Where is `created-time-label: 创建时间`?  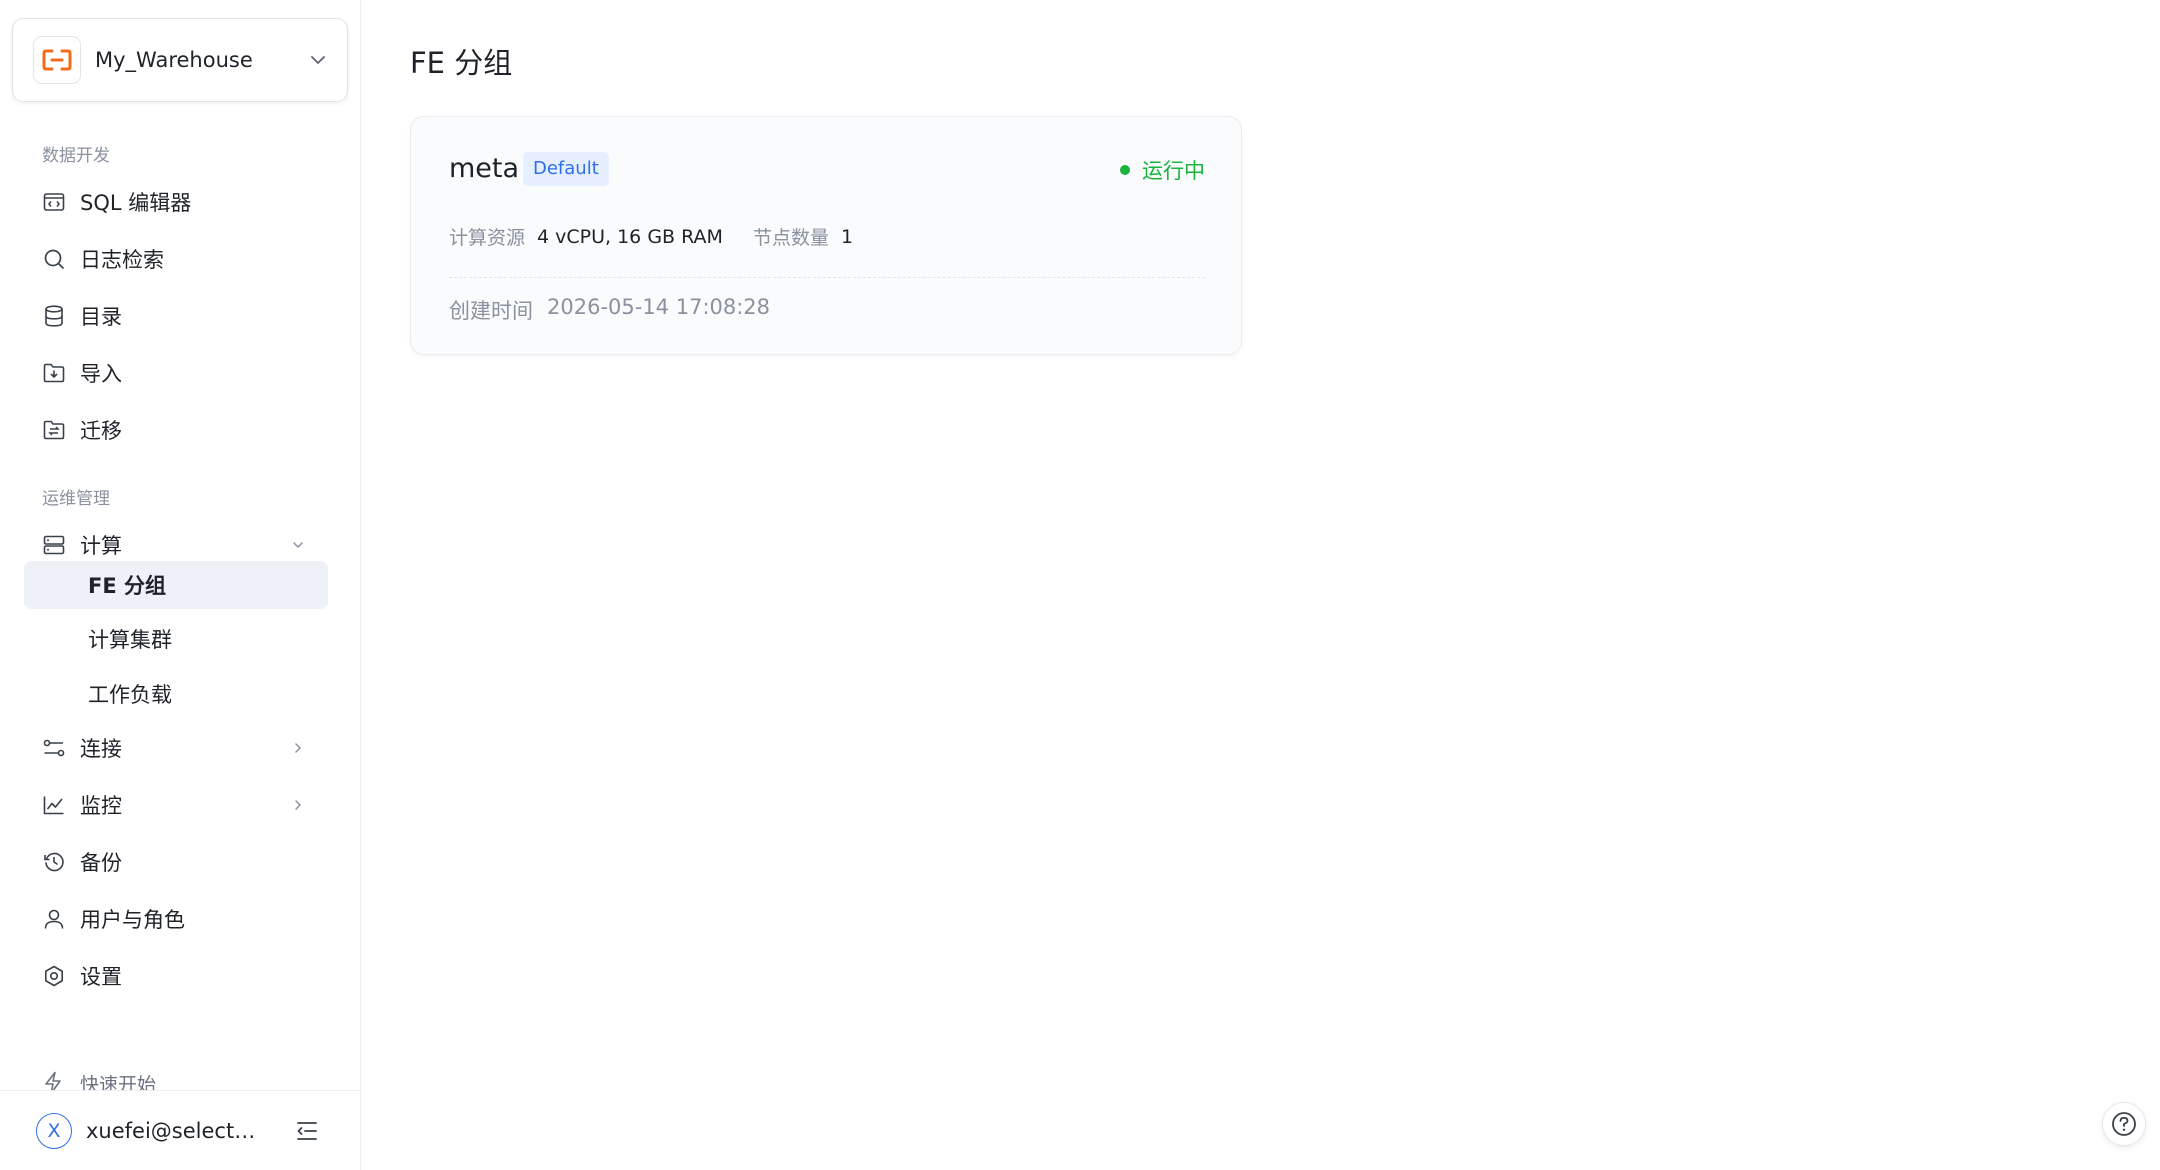
created-time-label: 创建时间 is located at coordinates (491, 311).